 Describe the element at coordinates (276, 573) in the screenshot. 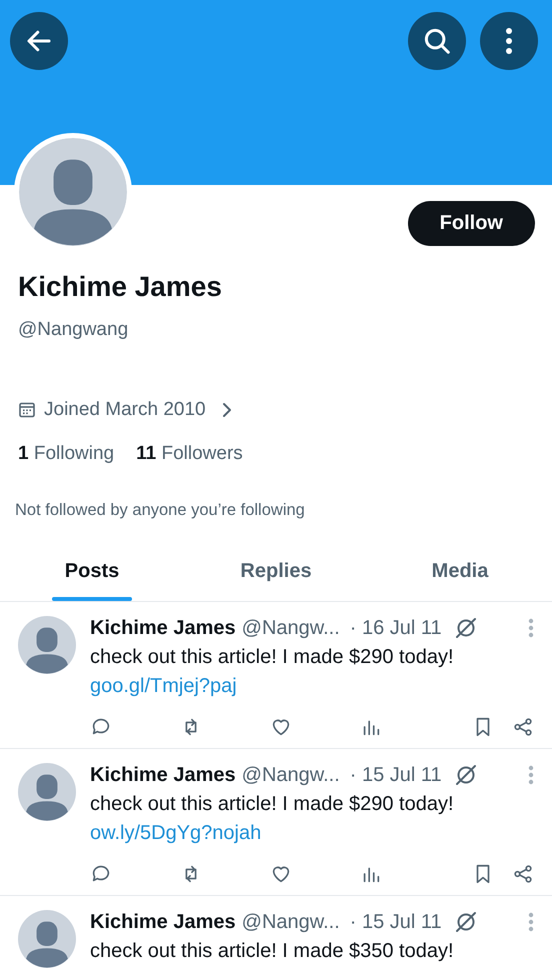

I see `tab: Replies` at that location.